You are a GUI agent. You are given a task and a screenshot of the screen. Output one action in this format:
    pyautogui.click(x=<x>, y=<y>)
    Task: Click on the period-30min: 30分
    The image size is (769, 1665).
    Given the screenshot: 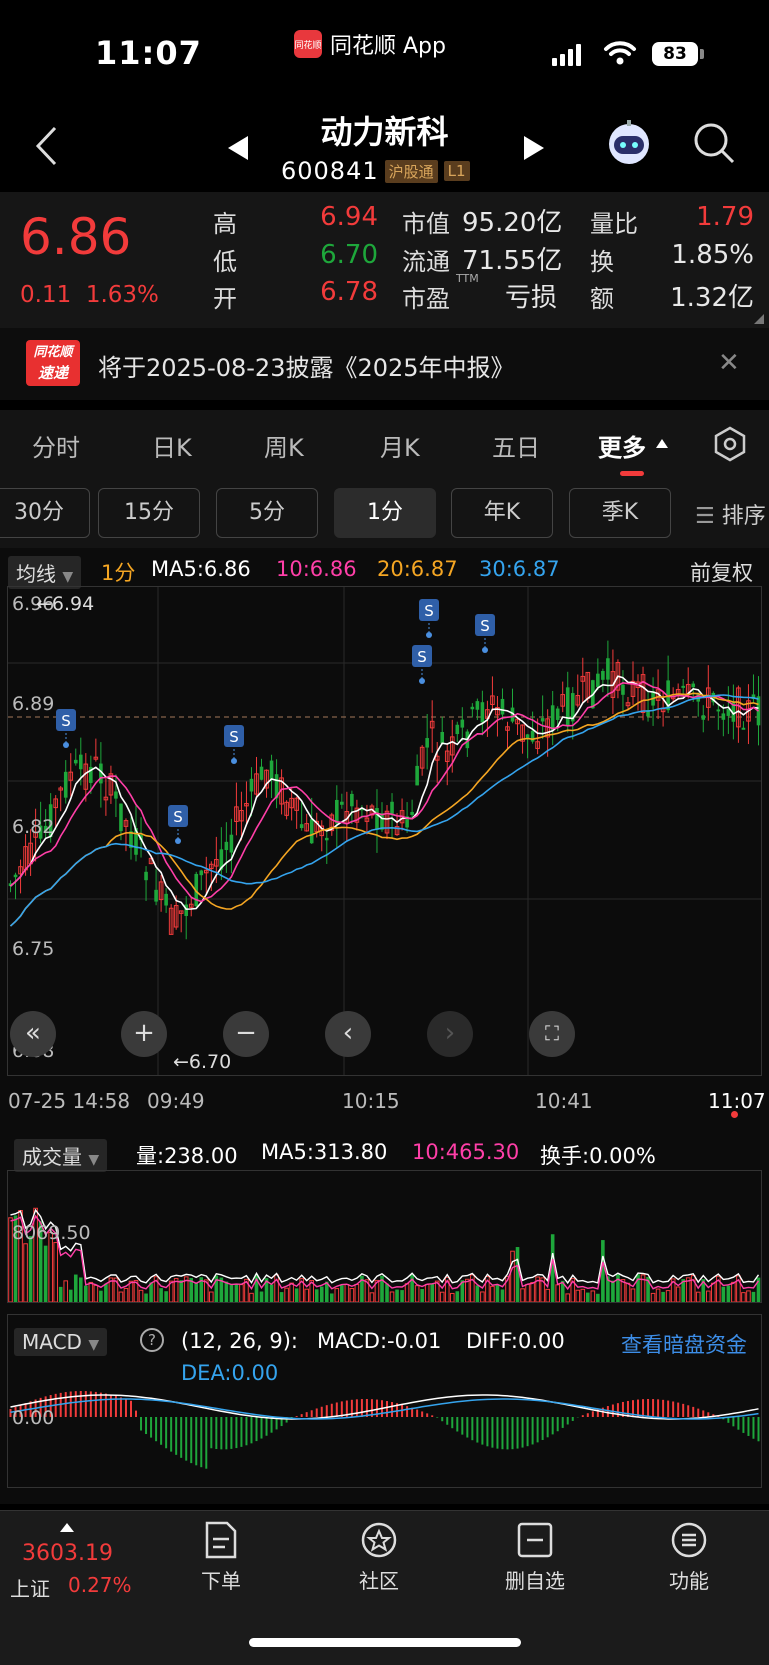 What is the action you would take?
    pyautogui.click(x=45, y=513)
    